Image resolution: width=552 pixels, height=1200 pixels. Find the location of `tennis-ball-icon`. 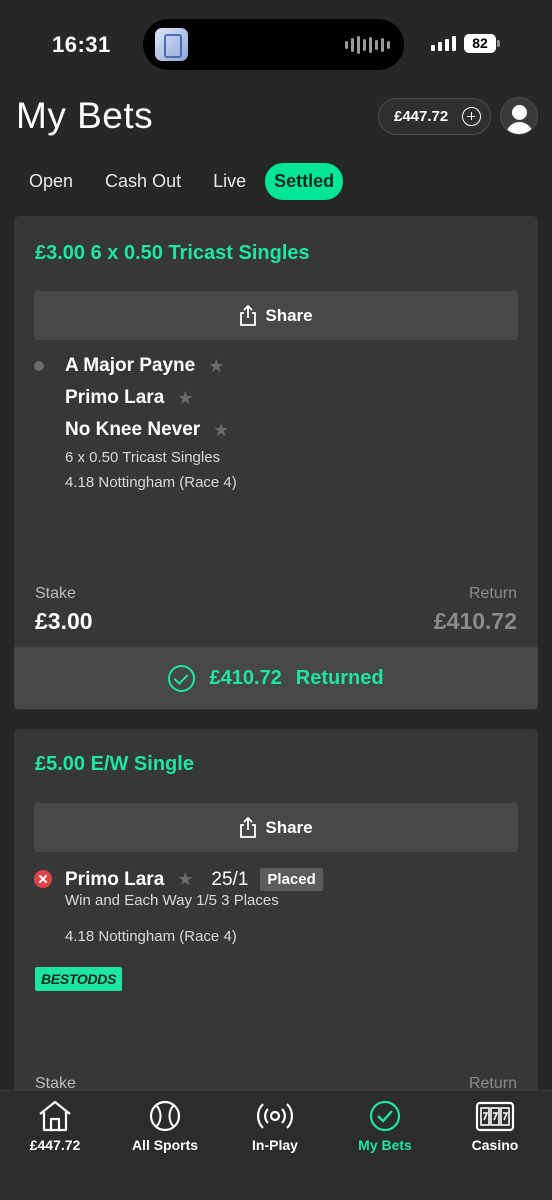

tennis-ball-icon is located at coordinates (165, 1116).